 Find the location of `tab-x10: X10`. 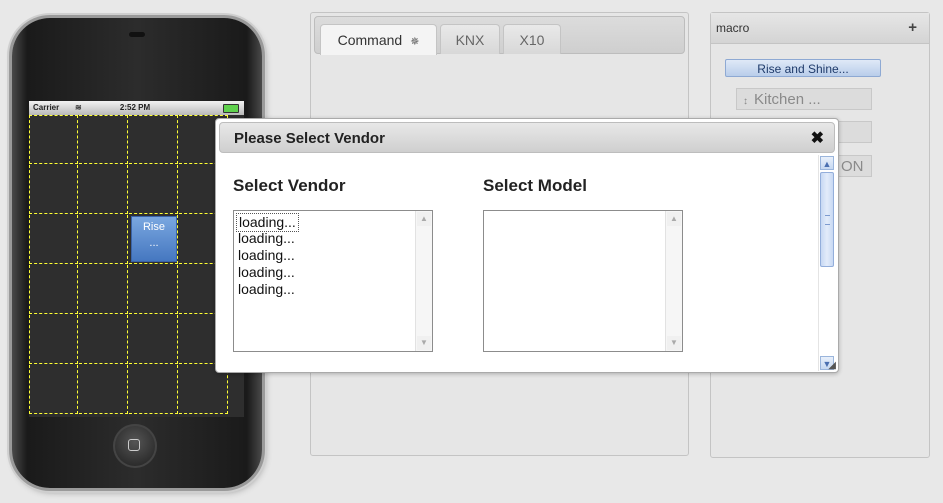

tab-x10: X10 is located at coordinates (532, 39).